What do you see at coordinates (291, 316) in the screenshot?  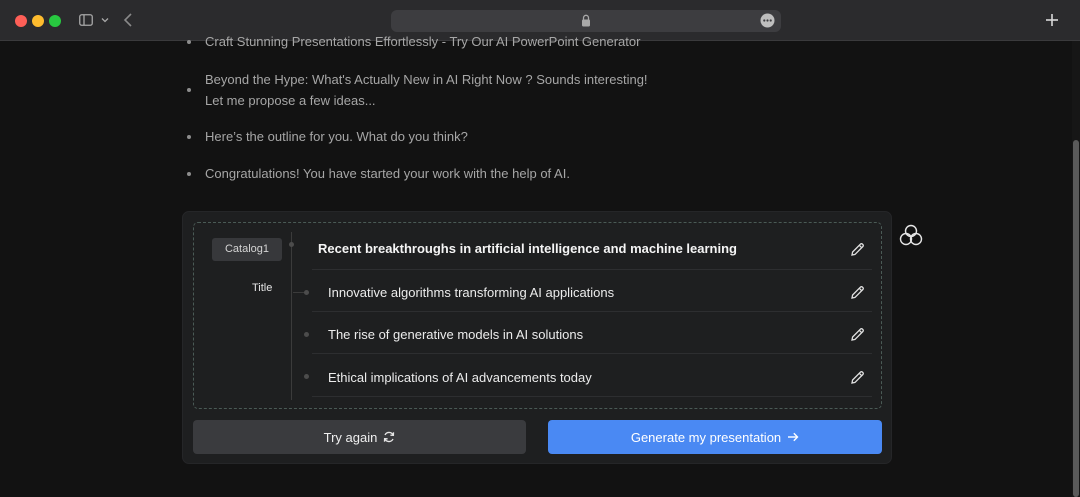 I see `tree-line` at bounding box center [291, 316].